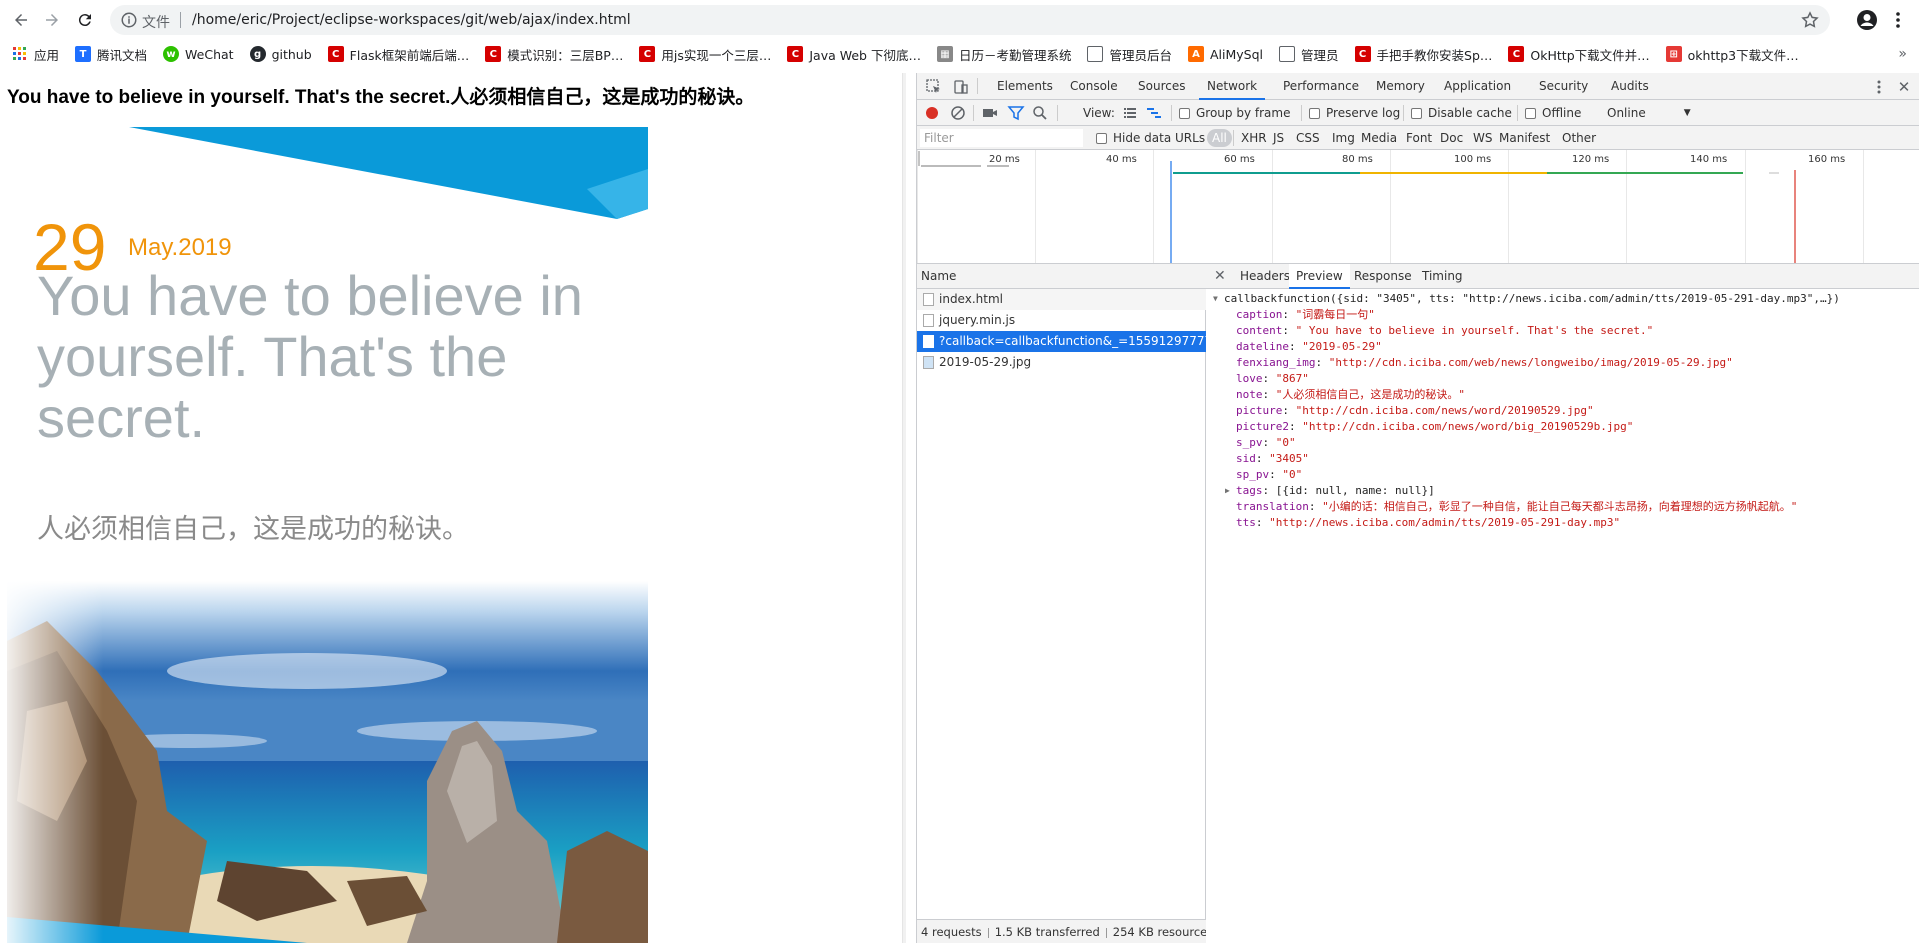 The image size is (1919, 943). Describe the element at coordinates (904, 508) in the screenshot. I see `page-scrollbar: ▲` at that location.